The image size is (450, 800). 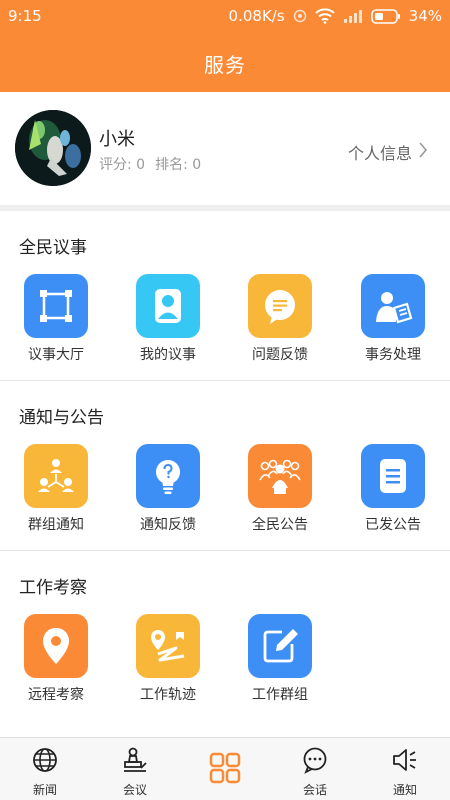 I want to click on tile-issue-feedback: 问题反馈, so click(x=280, y=319).